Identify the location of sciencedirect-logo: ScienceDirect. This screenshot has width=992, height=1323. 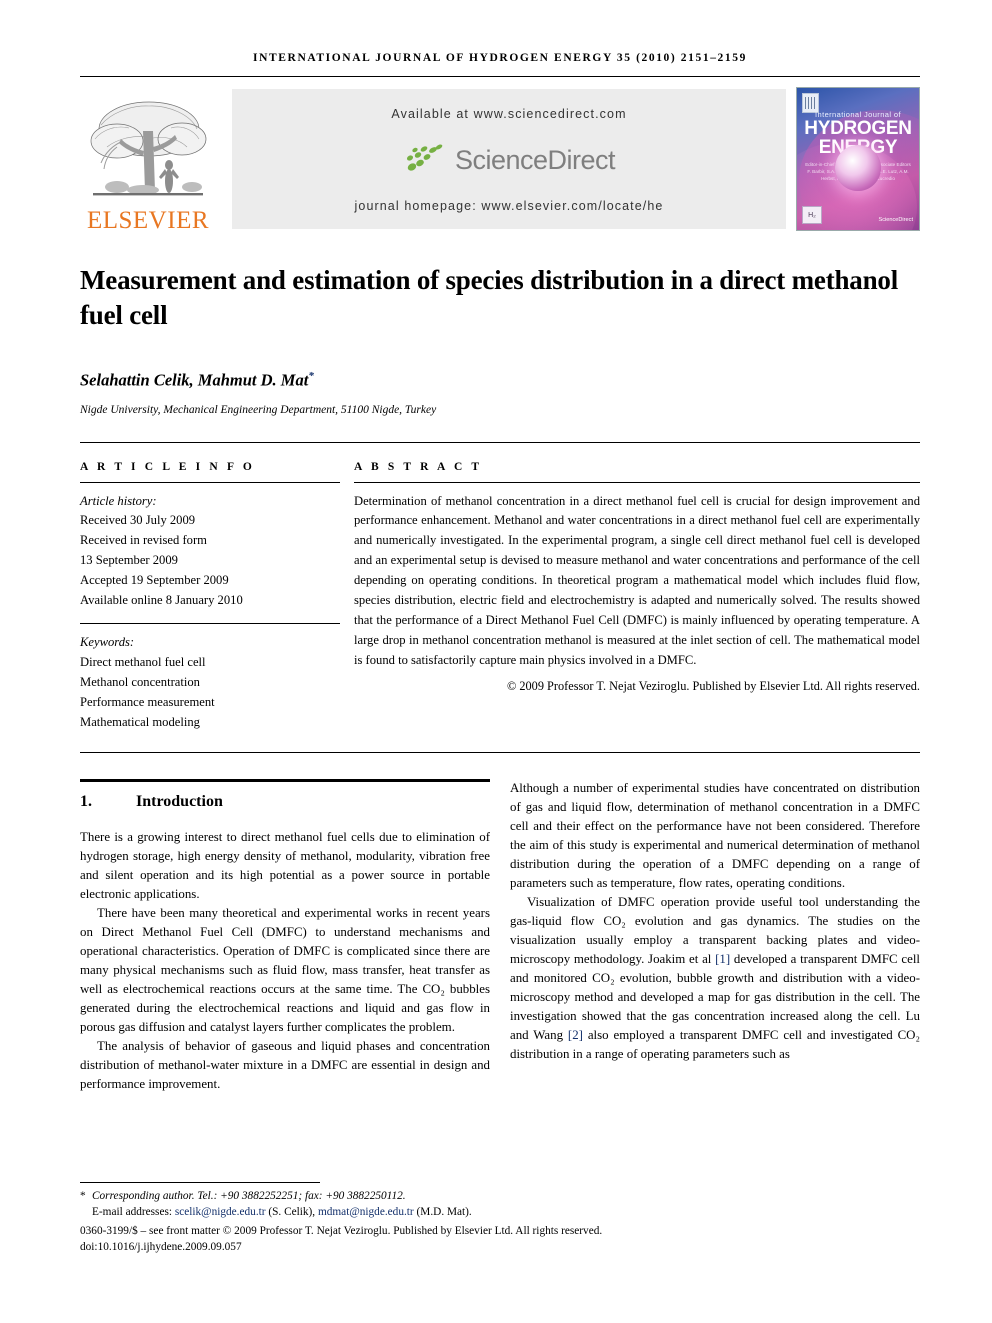
(509, 160).